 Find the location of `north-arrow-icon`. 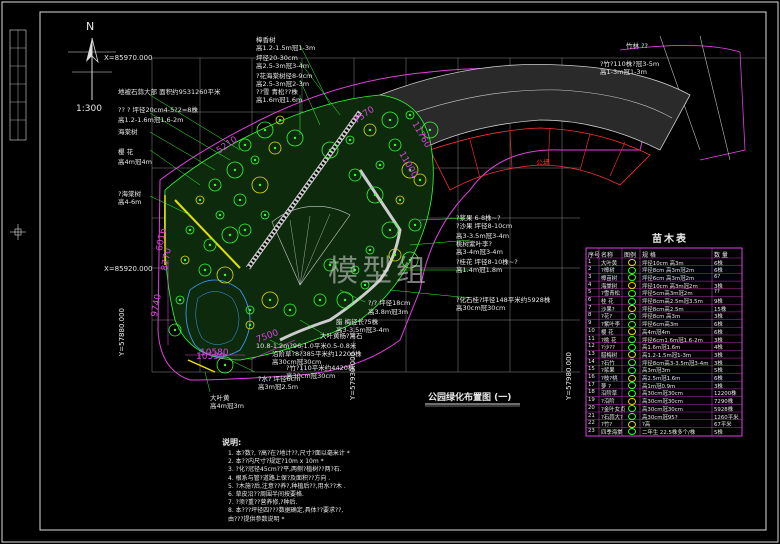

north-arrow-icon is located at coordinates (92, 68).